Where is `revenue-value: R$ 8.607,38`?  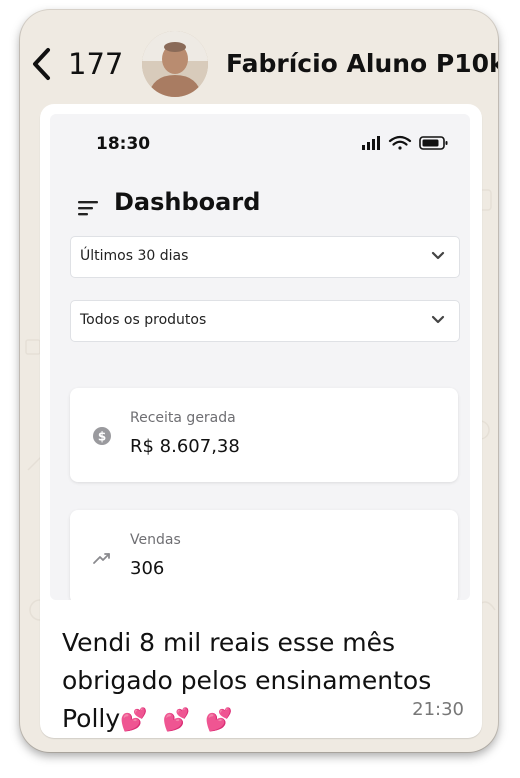
revenue-value: R$ 8.607,38 is located at coordinates (185, 446).